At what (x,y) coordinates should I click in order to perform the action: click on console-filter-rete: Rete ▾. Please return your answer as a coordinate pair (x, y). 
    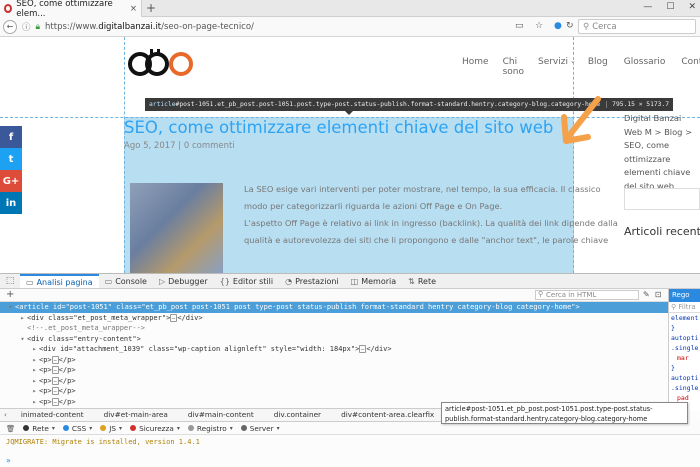
    Looking at the image, I should click on (39, 428).